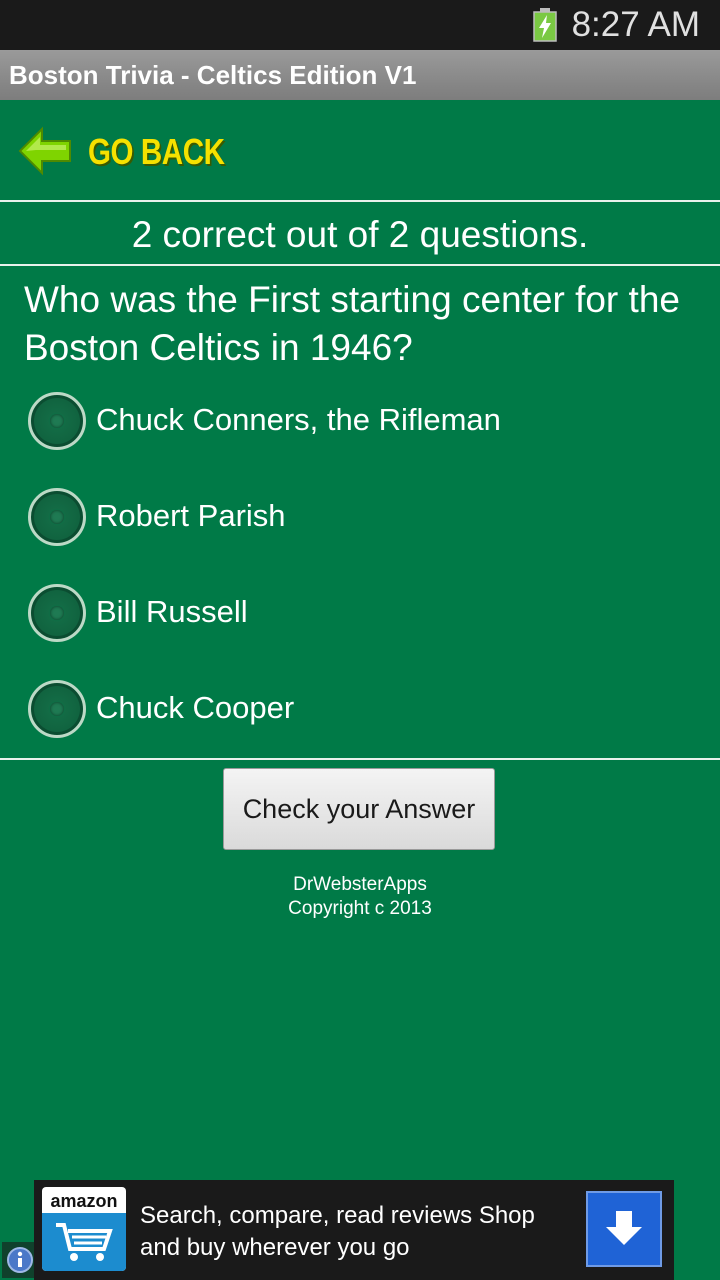 The height and width of the screenshot is (1280, 720). I want to click on go-back-button: GO BACK, so click(360, 150).